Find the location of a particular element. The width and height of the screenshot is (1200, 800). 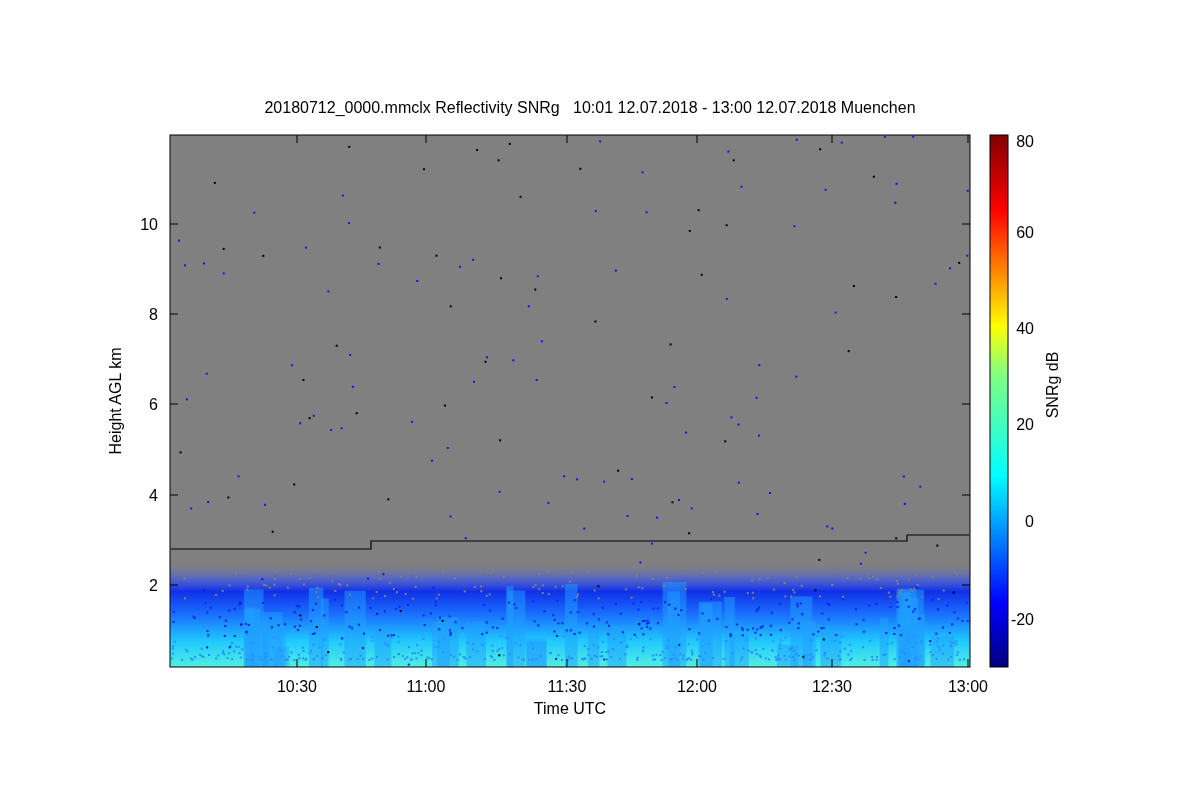

y-tick-label: 6 is located at coordinates (153, 404).